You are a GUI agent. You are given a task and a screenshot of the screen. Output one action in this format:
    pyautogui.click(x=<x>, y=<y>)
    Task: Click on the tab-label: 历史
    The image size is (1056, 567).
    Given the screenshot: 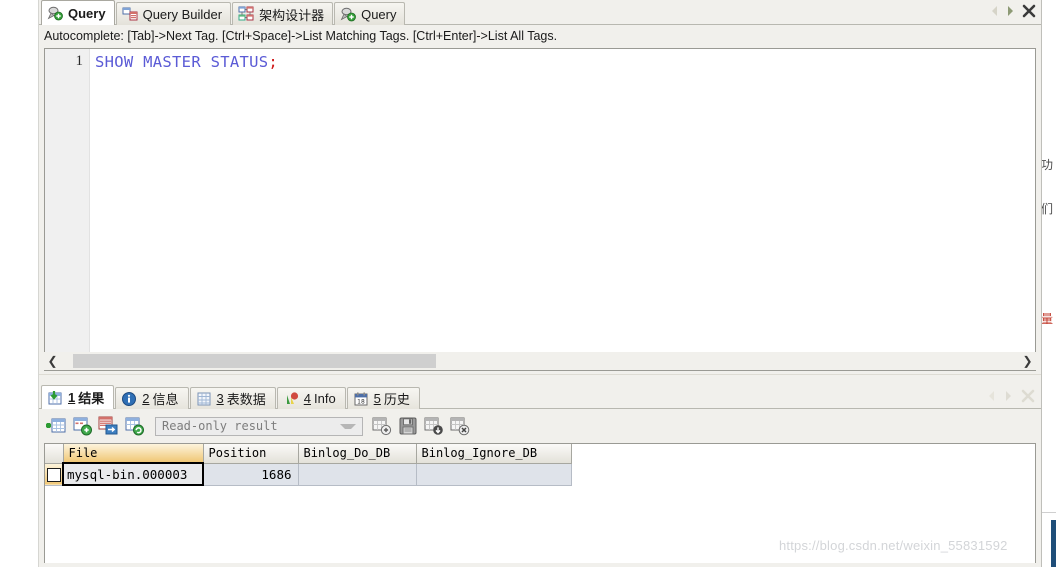 What is the action you would take?
    pyautogui.click(x=396, y=399)
    